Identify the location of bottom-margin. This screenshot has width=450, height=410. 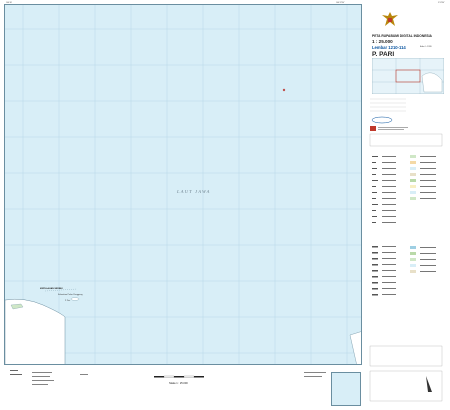
(183, 387).